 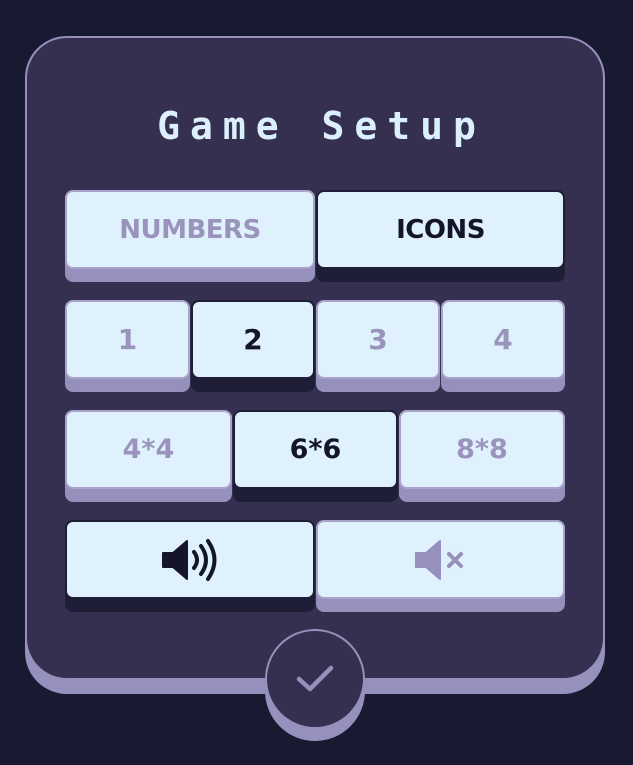 What do you see at coordinates (315, 449) in the screenshot?
I see `grid-6x6-label: 6*6` at bounding box center [315, 449].